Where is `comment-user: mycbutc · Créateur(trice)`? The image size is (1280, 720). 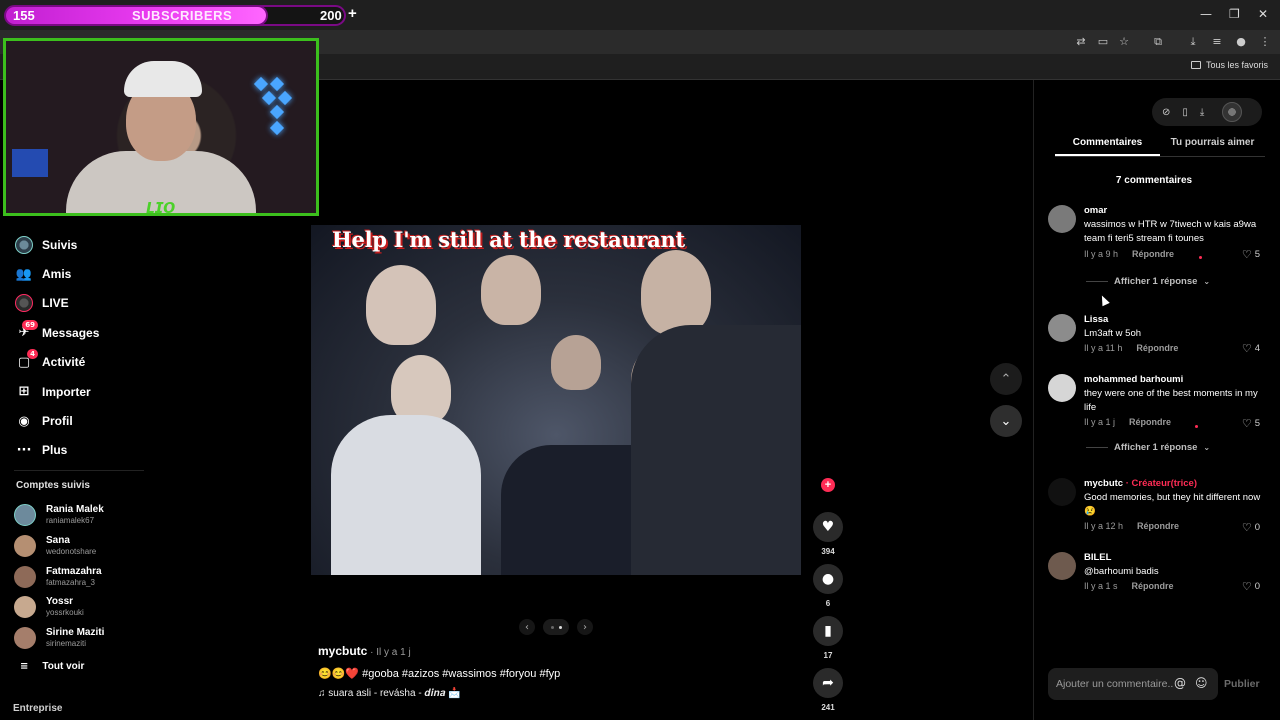
comment-user: mycbutc · Créateur(trice) is located at coordinates (1140, 483).